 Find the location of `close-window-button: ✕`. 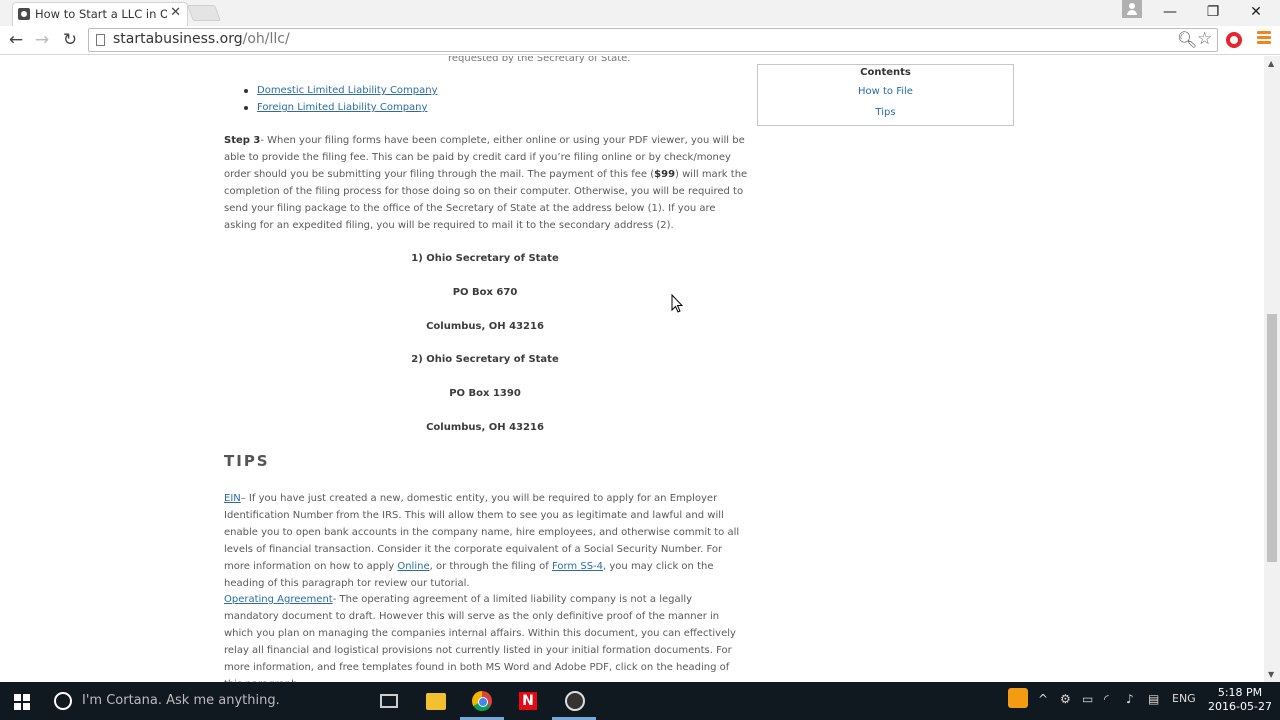

close-window-button: ✕ is located at coordinates (1256, 12).